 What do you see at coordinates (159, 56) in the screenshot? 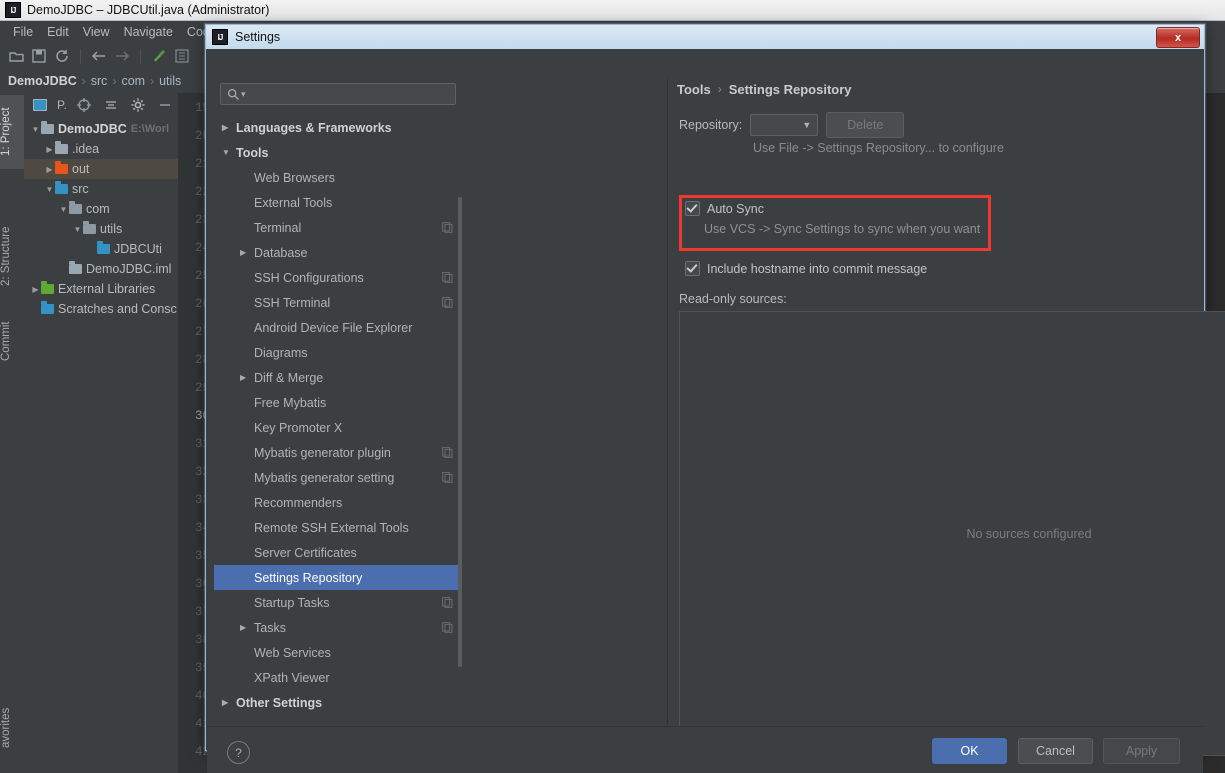
I see `build-hammer-icon` at bounding box center [159, 56].